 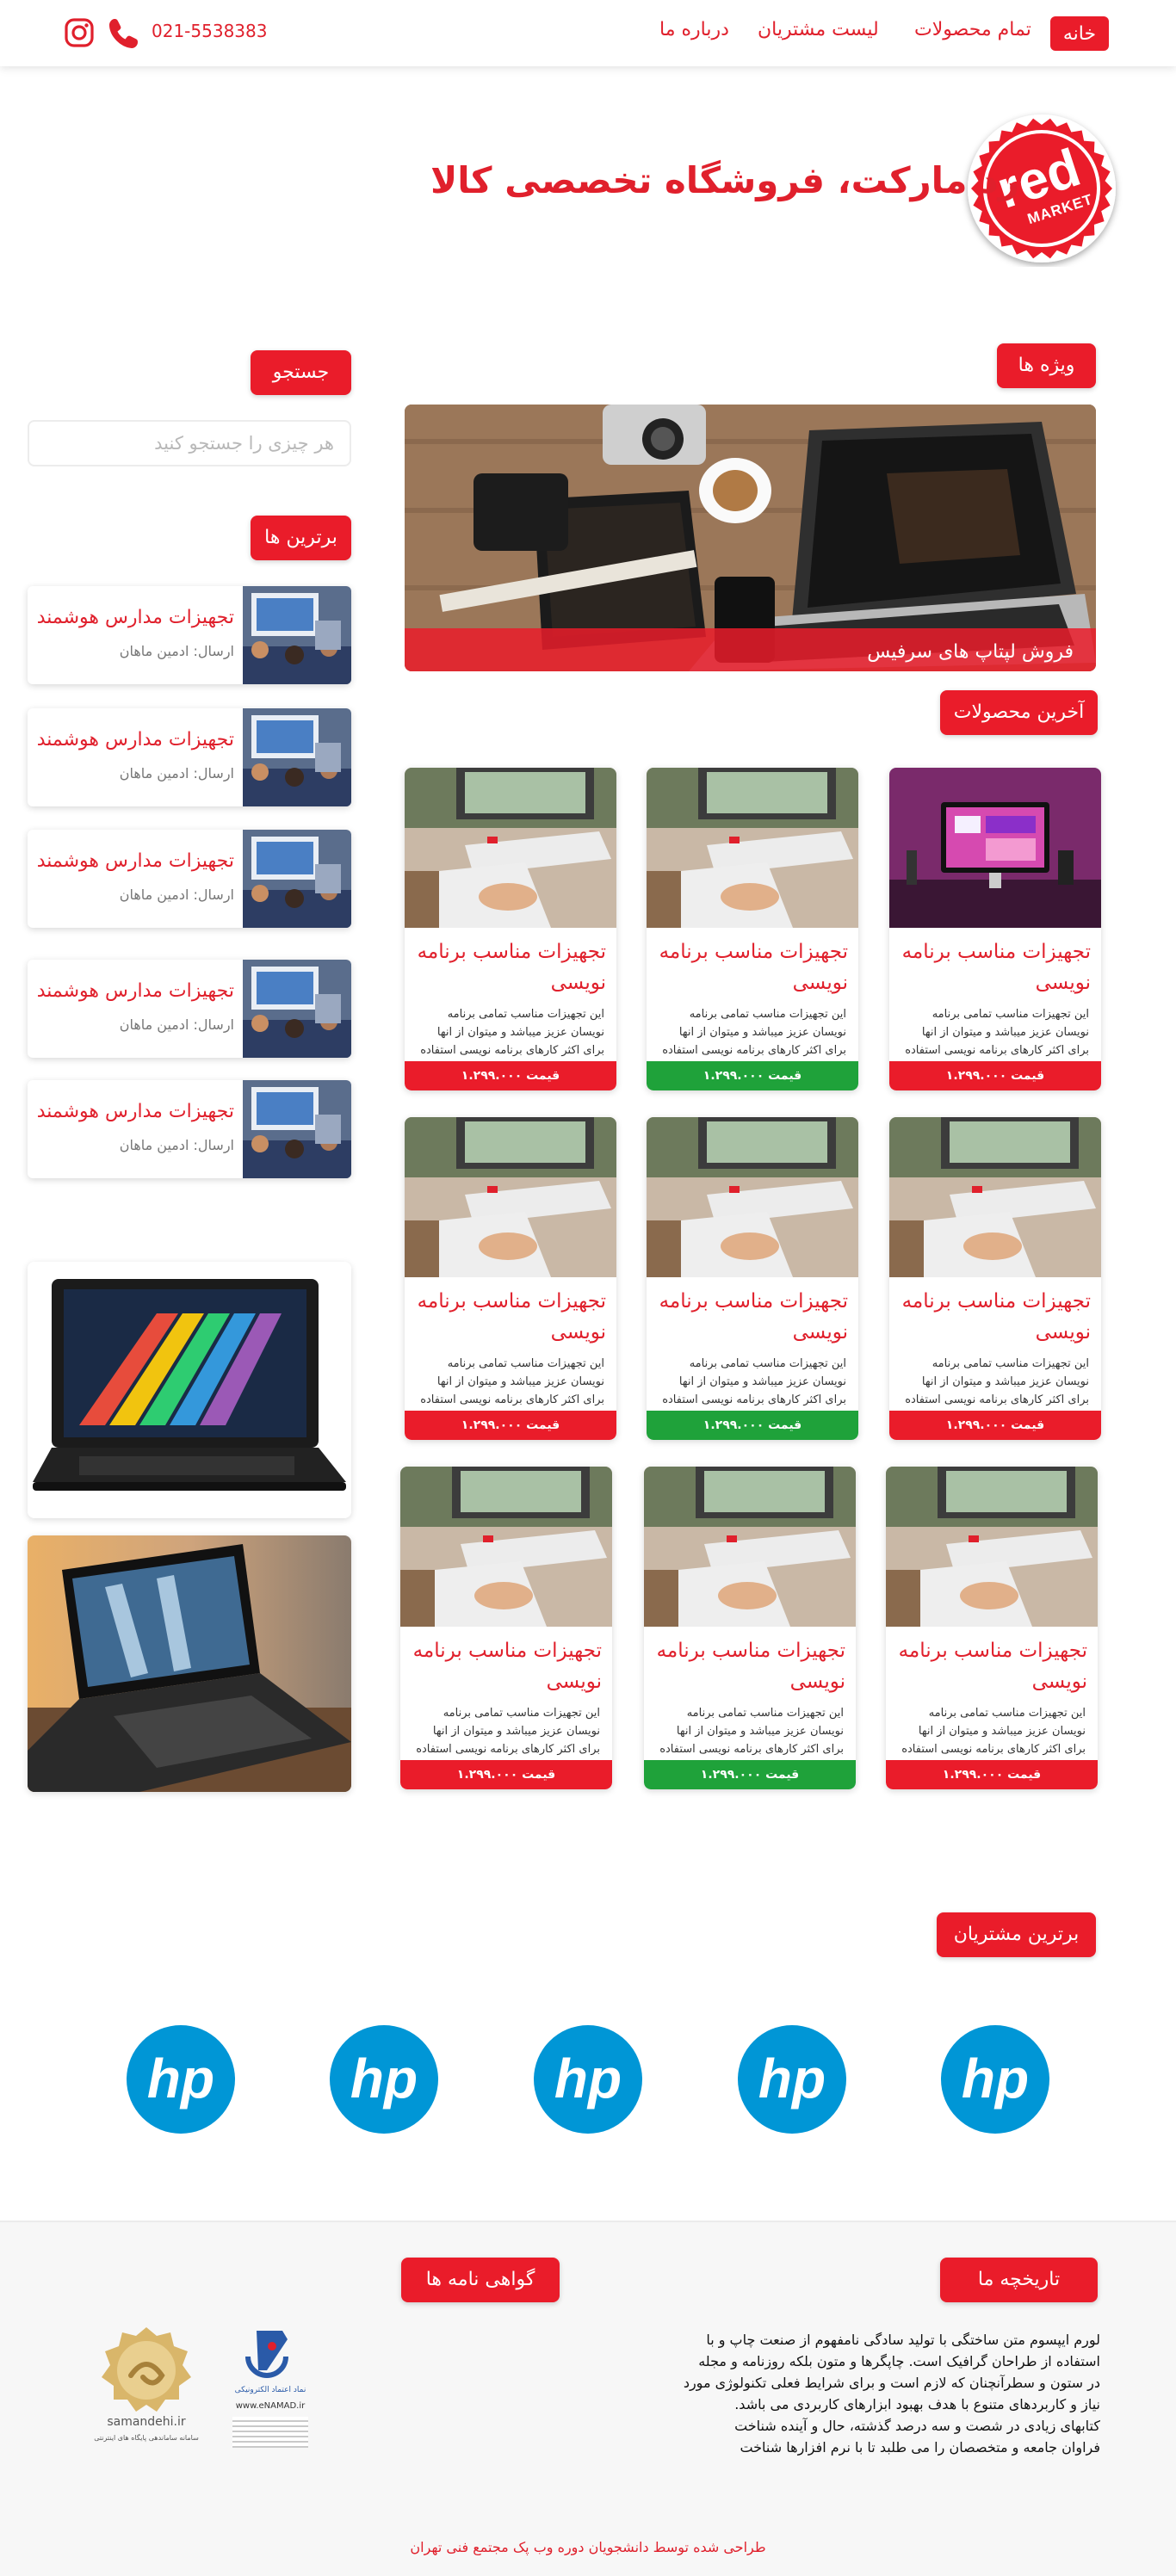 What do you see at coordinates (124, 32) in the screenshot?
I see `phone-icon` at bounding box center [124, 32].